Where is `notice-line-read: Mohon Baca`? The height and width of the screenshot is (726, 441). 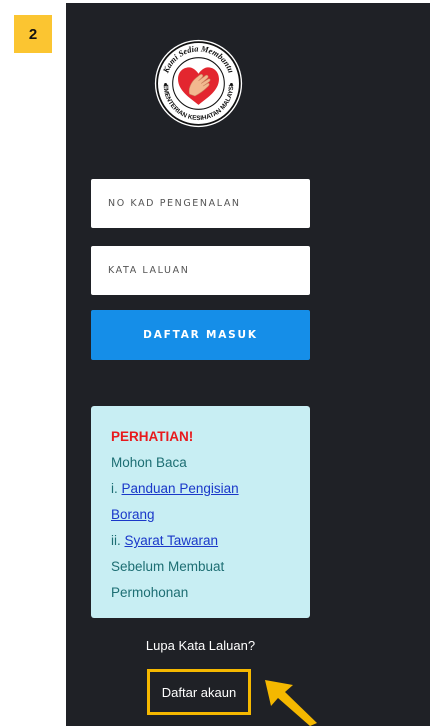 notice-line-read: Mohon Baca is located at coordinates (149, 462).